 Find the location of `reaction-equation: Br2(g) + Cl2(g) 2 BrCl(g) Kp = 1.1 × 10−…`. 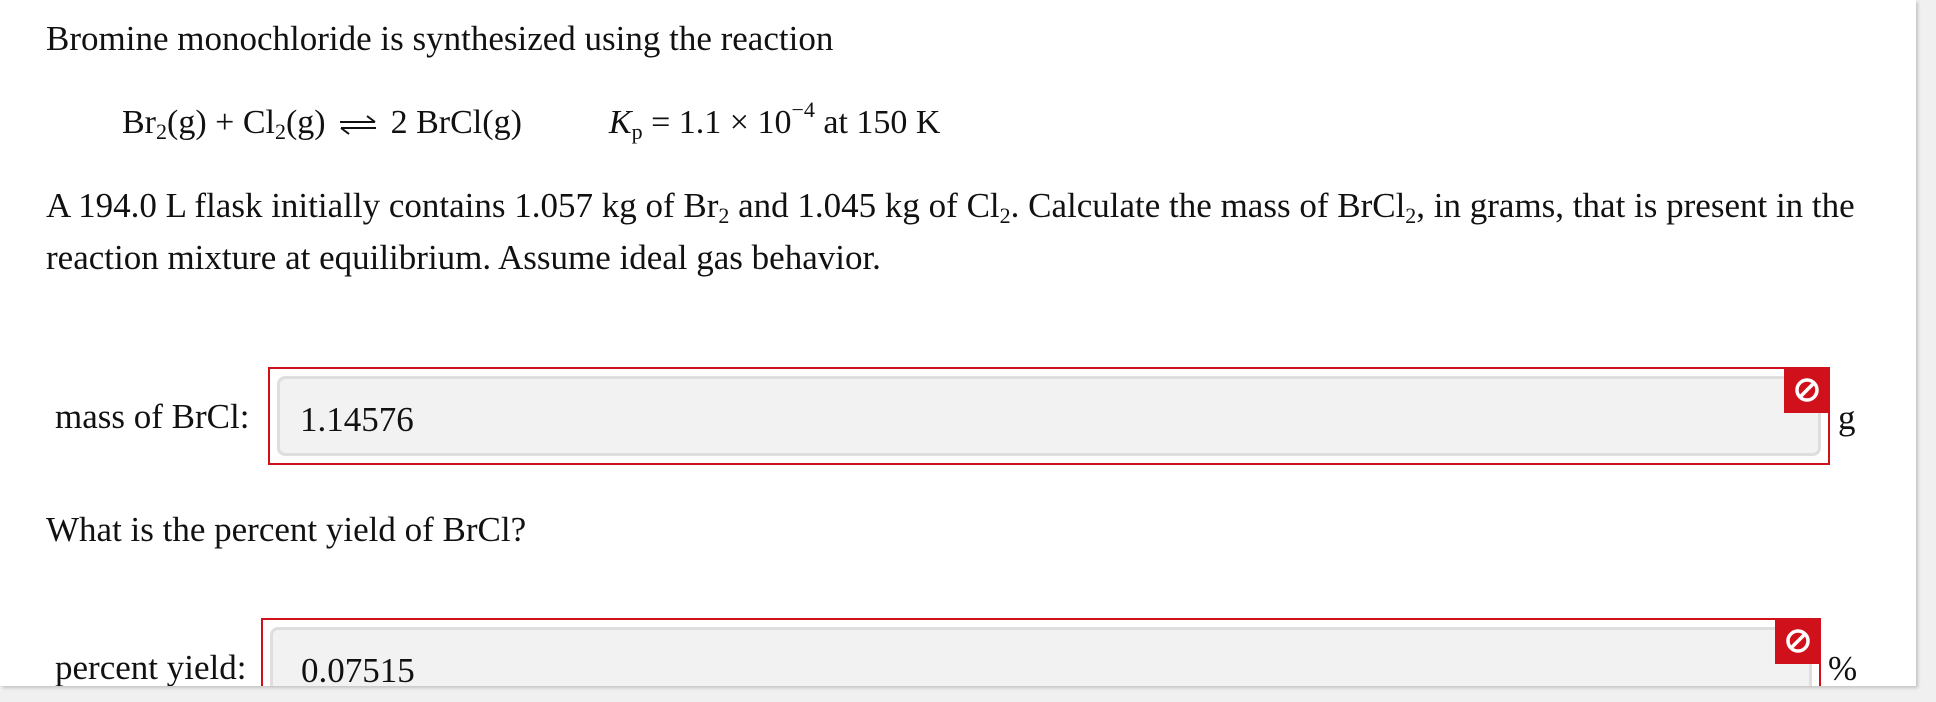

reaction-equation: Br2(g) + Cl2(g) 2 BrCl(g) Kp = 1.1 × 10−… is located at coordinates (531, 124).